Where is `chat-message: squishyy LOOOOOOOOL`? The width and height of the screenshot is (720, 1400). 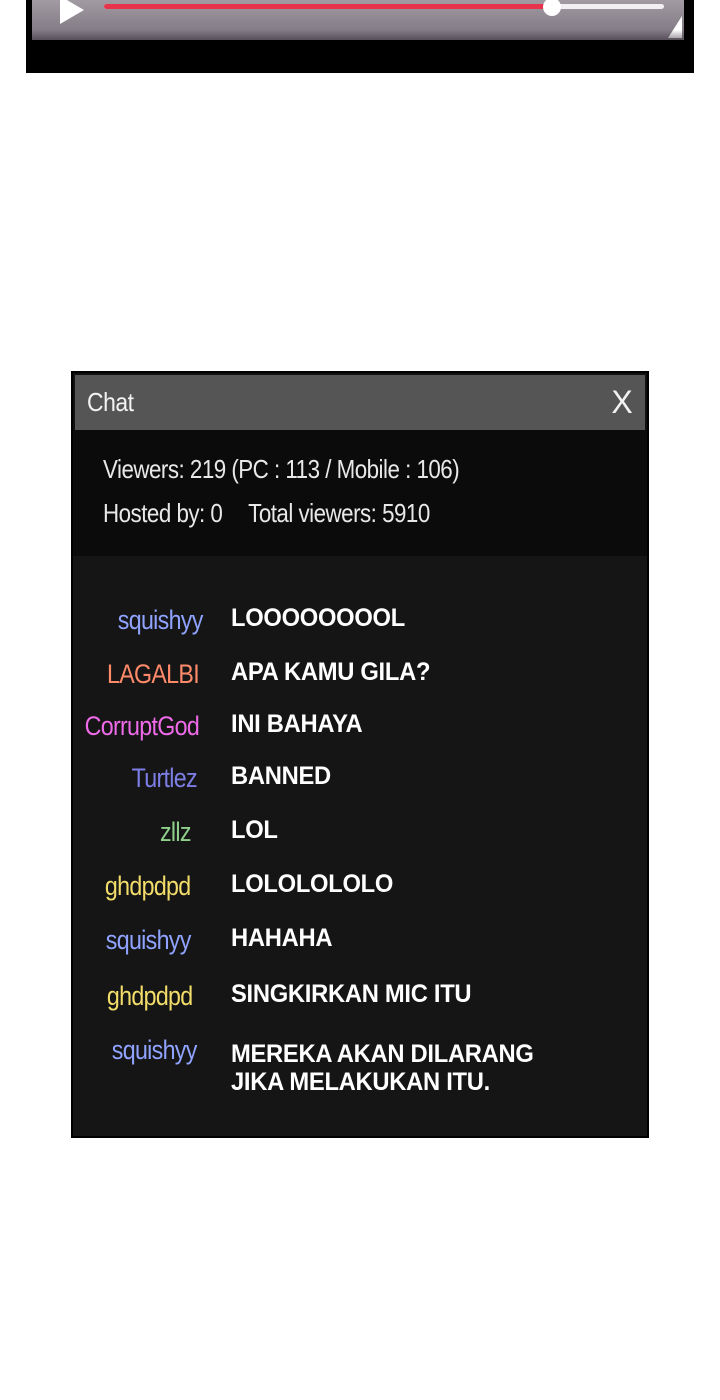
chat-message: squishyy LOOOOOOOOL is located at coordinates (360, 623).